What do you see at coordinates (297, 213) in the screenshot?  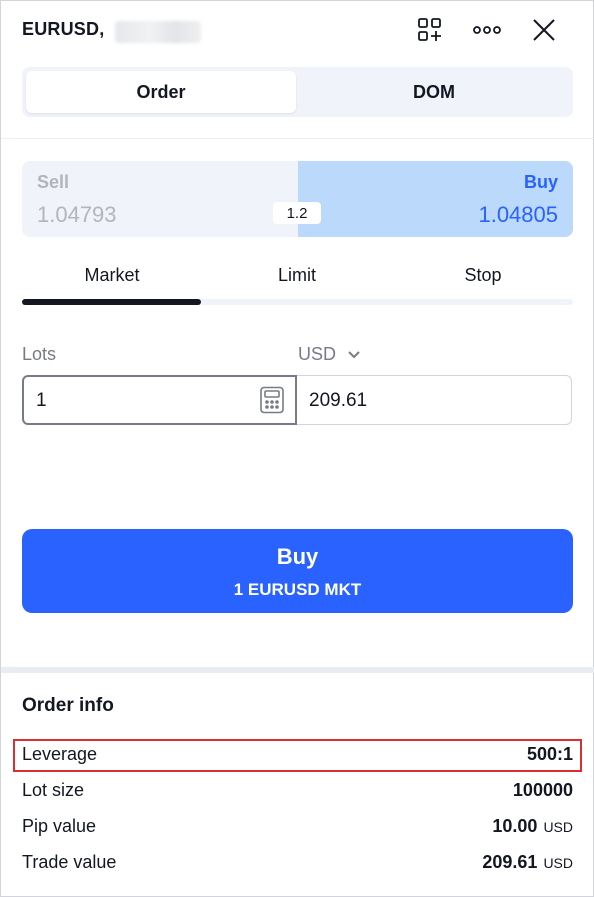 I see `spread-badge: 1.2` at bounding box center [297, 213].